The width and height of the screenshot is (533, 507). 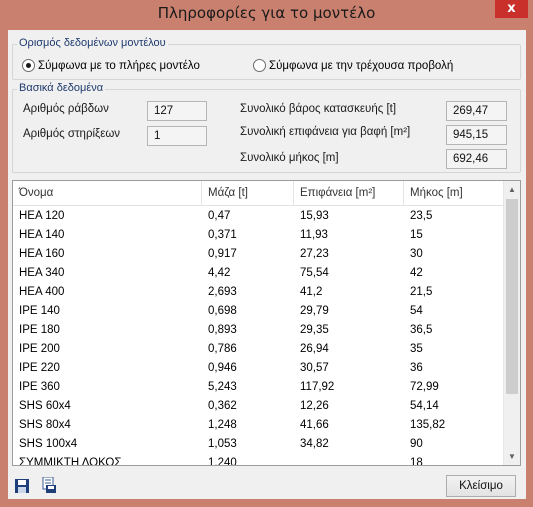 I want to click on cell-mass: 0,786, so click(x=222, y=349).